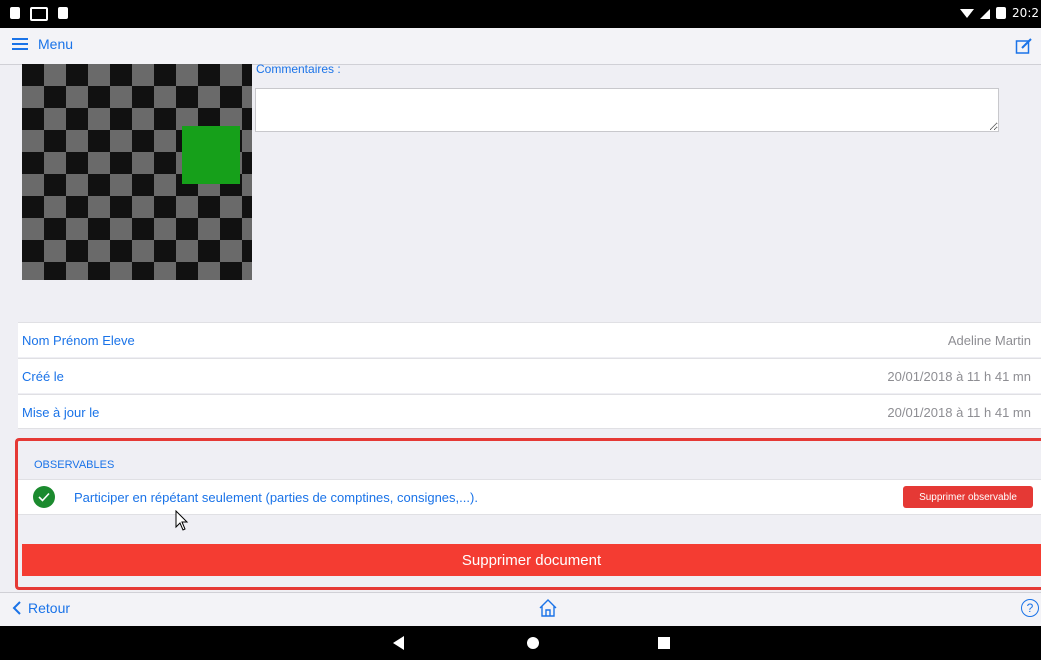 This screenshot has width=1041, height=660. What do you see at coordinates (49, 608) in the screenshot?
I see `back-label: Retour` at bounding box center [49, 608].